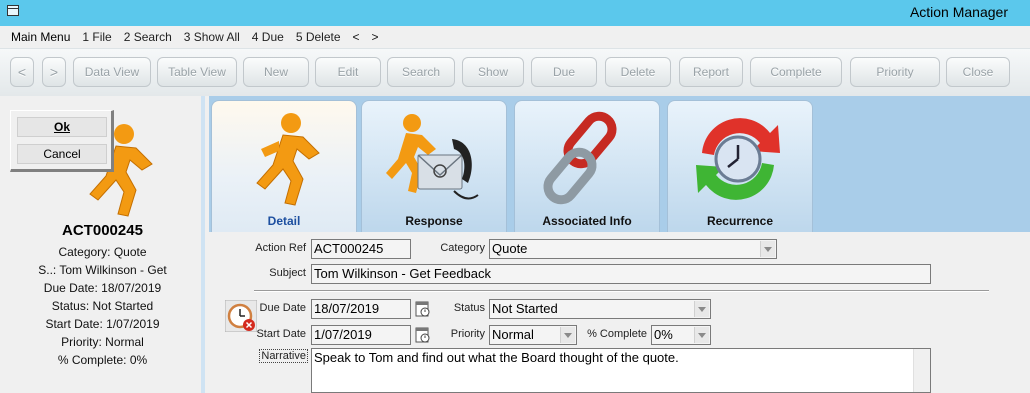  What do you see at coordinates (895, 72) in the screenshot?
I see `priority-button: Priority` at bounding box center [895, 72].